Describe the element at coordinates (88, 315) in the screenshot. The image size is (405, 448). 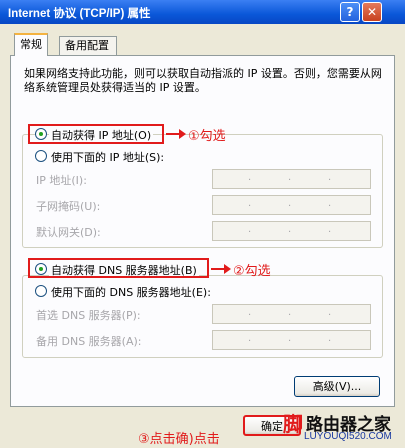
I see `preferred-dns-label: 首选 DNS 服务器(P):` at that location.